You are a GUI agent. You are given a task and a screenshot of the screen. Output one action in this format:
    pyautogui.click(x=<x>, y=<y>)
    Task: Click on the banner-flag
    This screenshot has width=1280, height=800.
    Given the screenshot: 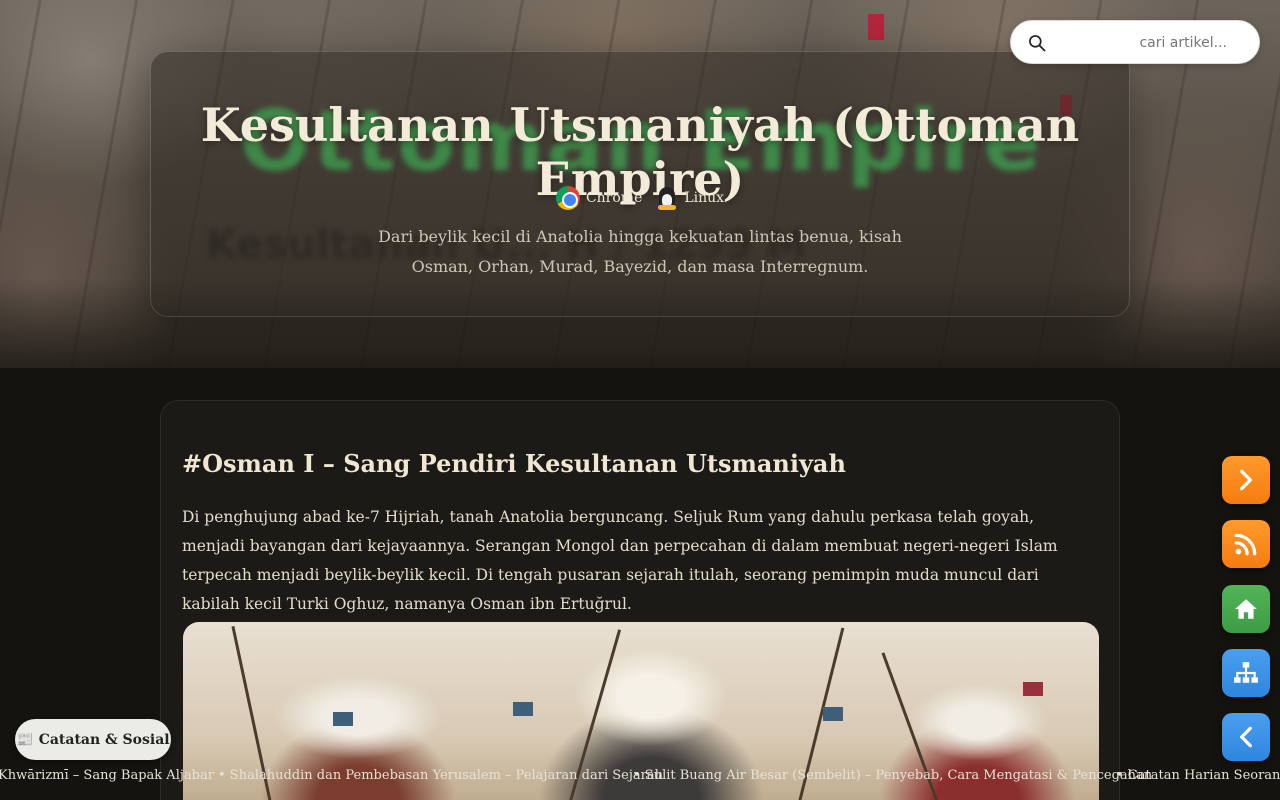 What is the action you would take?
    pyautogui.click(x=876, y=27)
    